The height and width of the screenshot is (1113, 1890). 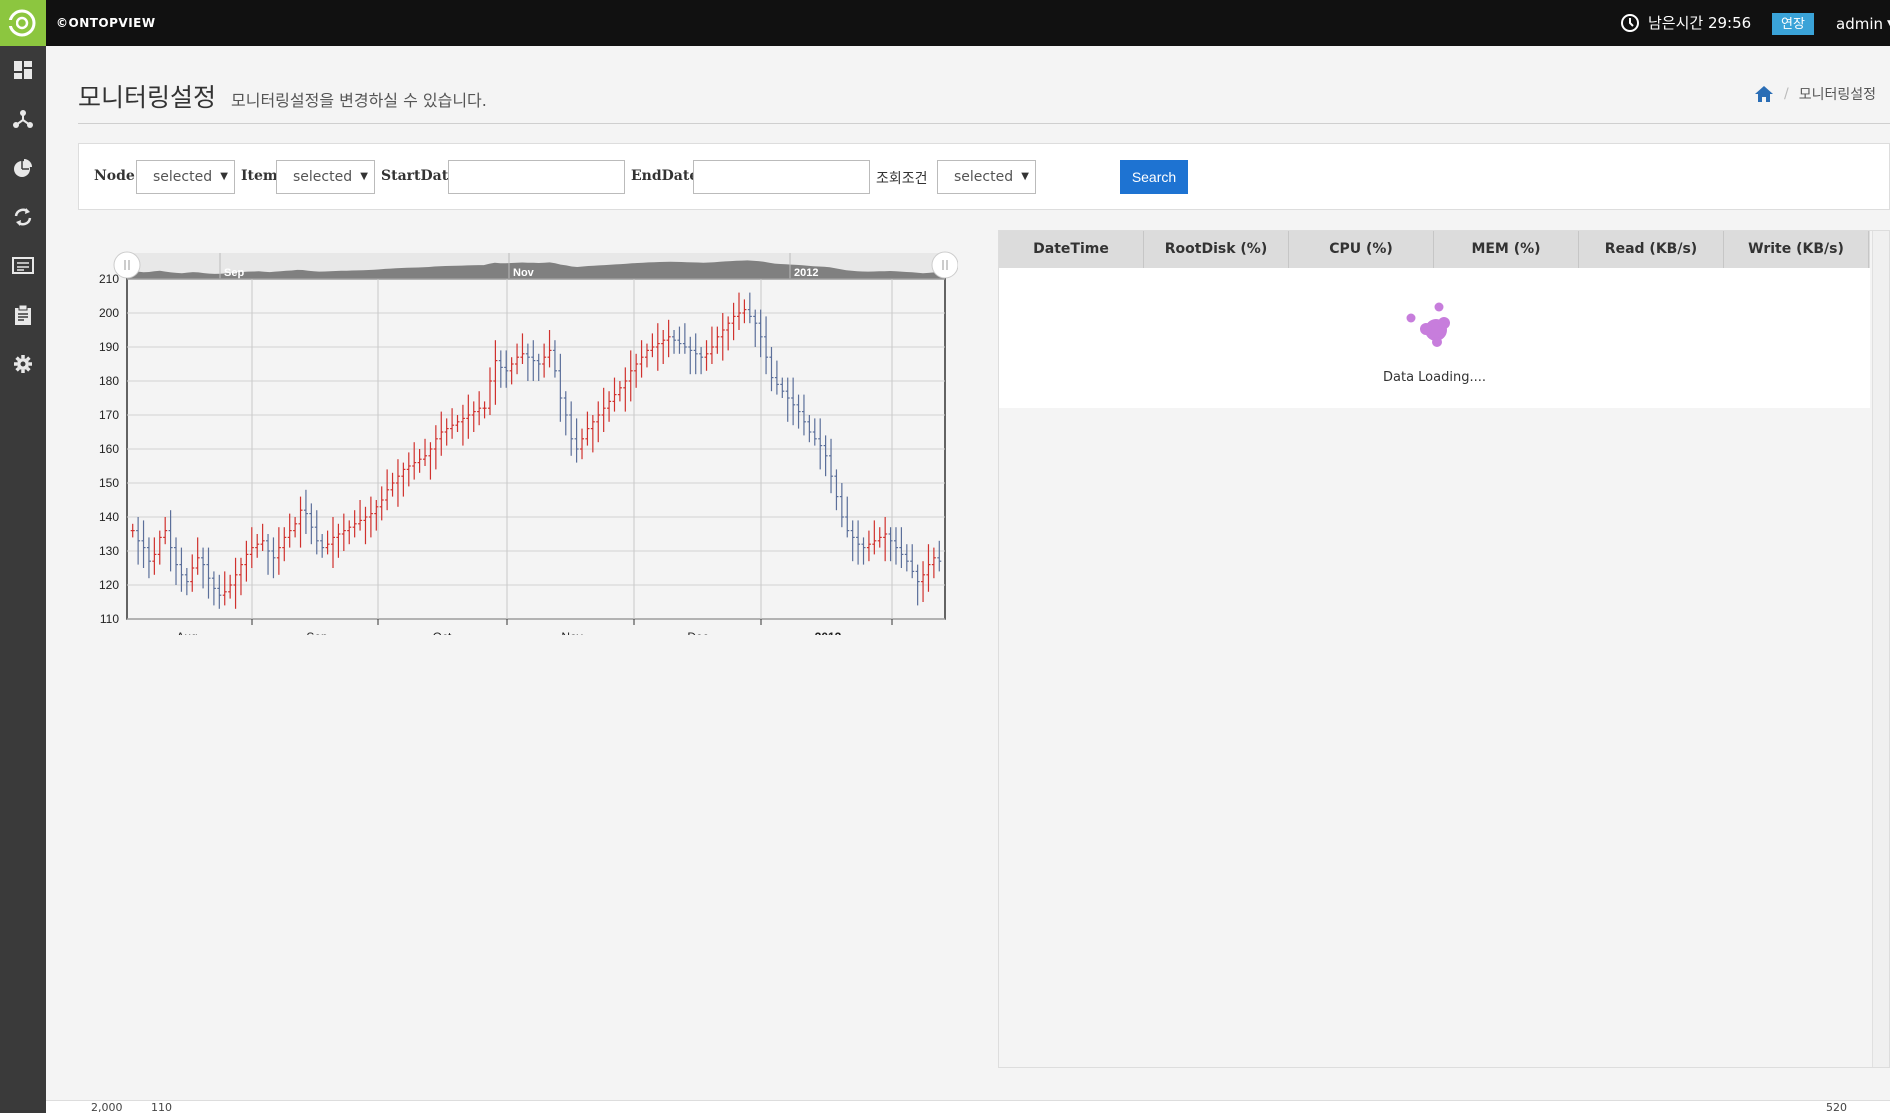 I want to click on x-tick-label: Aug, so click(x=186, y=632).